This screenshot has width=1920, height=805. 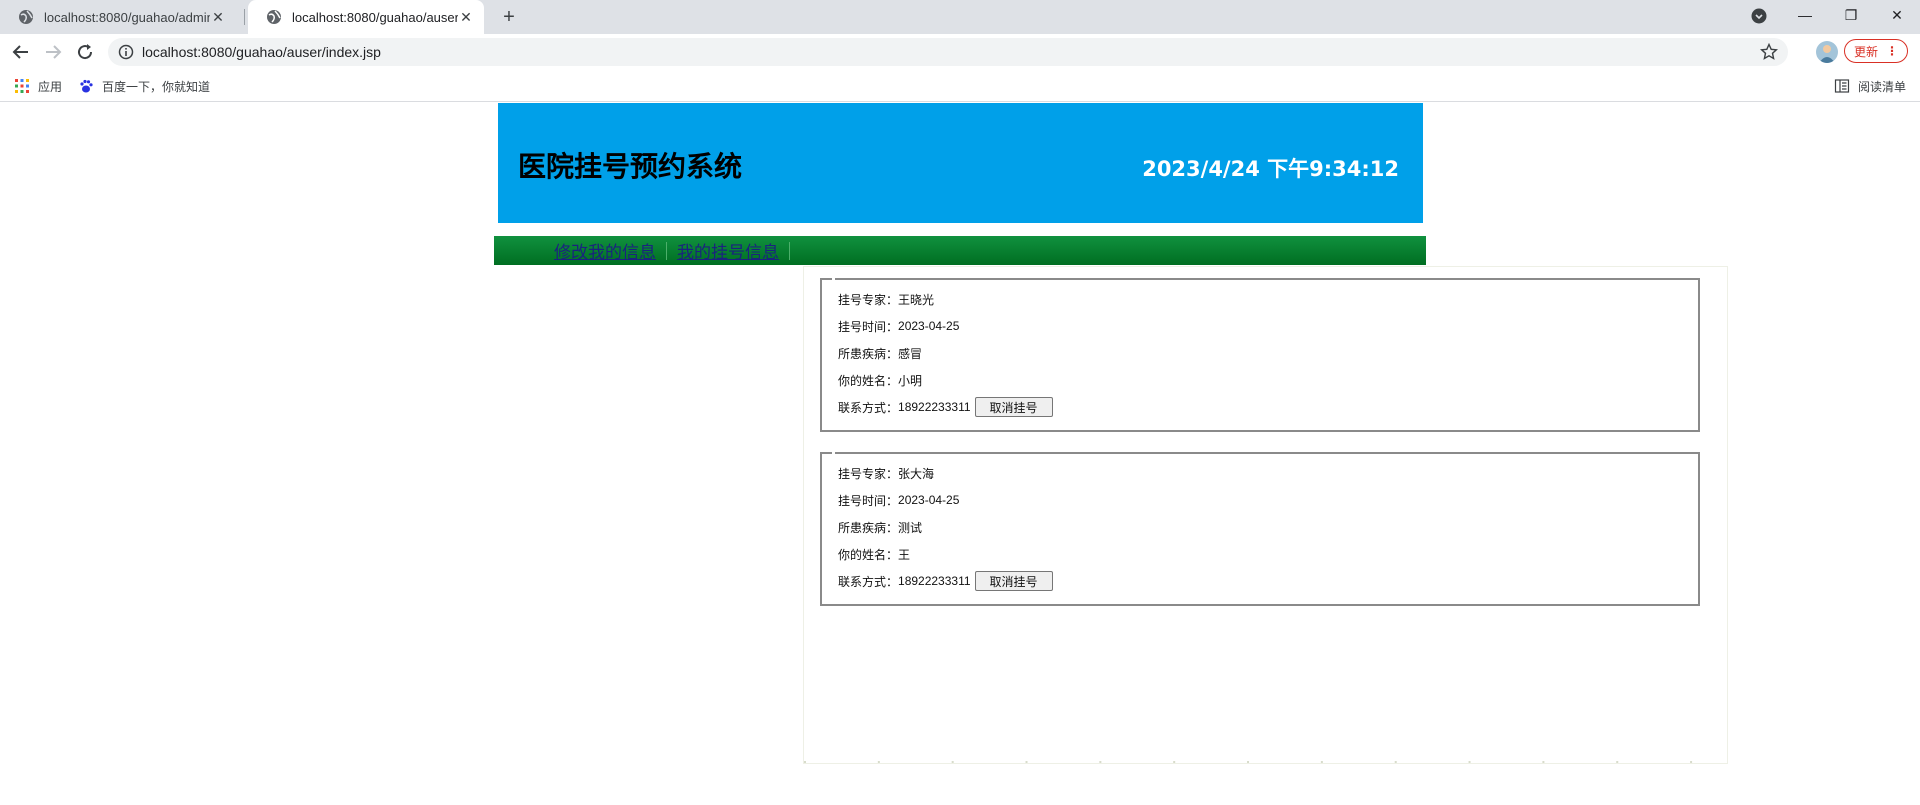 I want to click on field-value: 感冒, so click(x=910, y=353).